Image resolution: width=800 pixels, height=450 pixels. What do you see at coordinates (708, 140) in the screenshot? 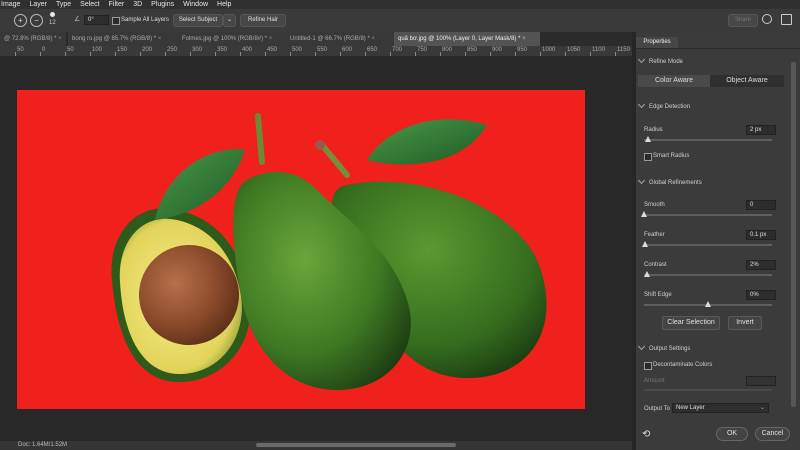
I see `radius-slider` at bounding box center [708, 140].